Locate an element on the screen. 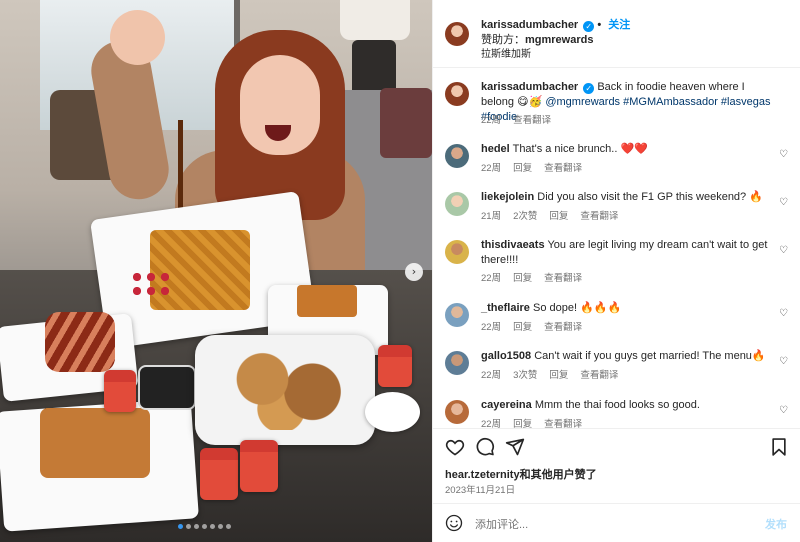 This screenshot has width=800, height=542. photo-toast is located at coordinates (327, 301).